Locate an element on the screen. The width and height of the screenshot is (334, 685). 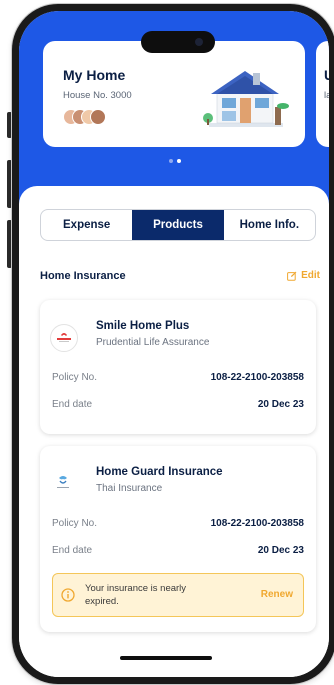
tab-expense: Expense is located at coordinates (86, 225).